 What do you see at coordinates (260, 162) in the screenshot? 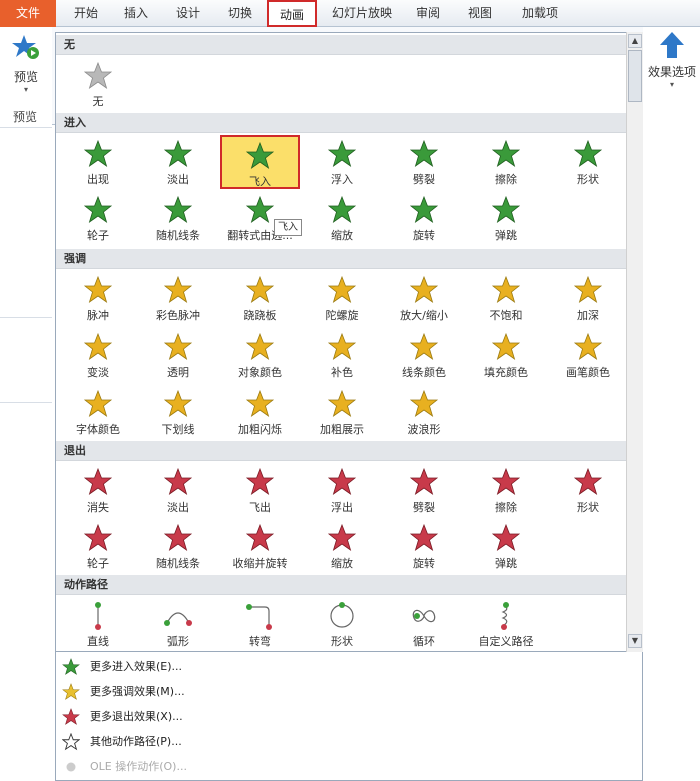
I see `entrance-effect-2: 飞入` at bounding box center [260, 162].